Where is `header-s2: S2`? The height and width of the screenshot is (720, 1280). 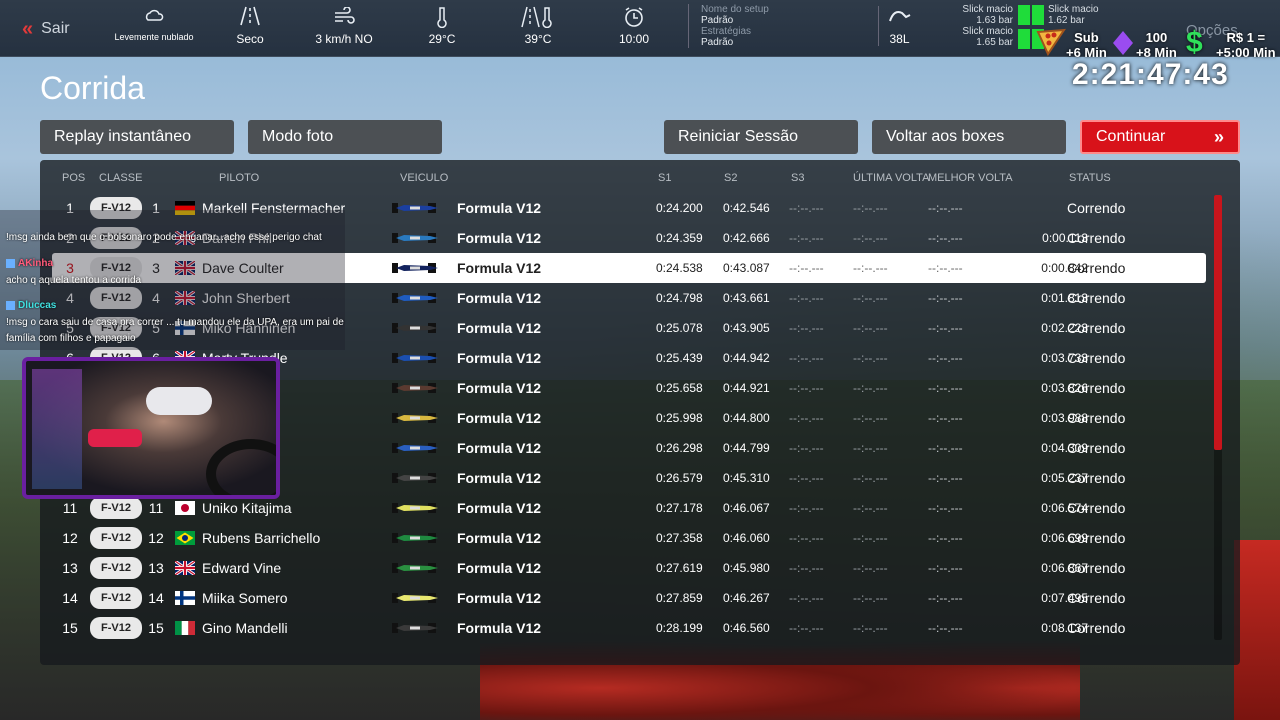
header-s2: S2 is located at coordinates (730, 178).